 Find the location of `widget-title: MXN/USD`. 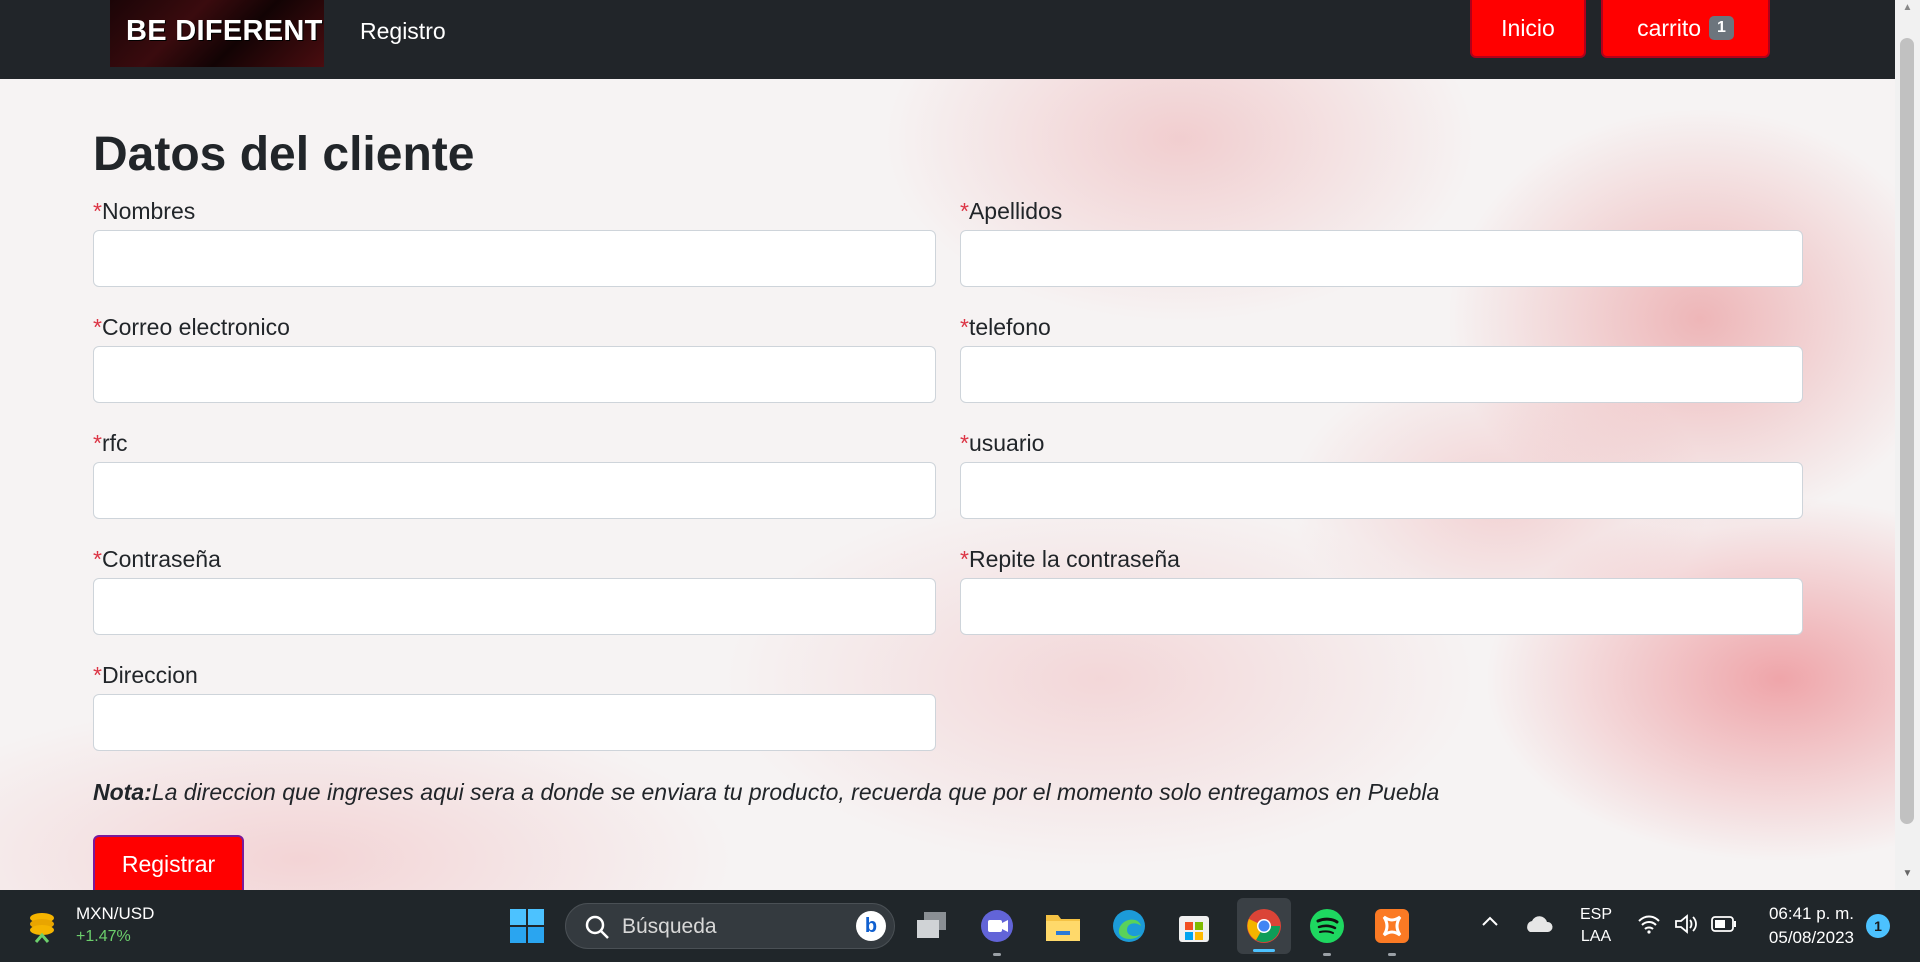

widget-title: MXN/USD is located at coordinates (115, 913).